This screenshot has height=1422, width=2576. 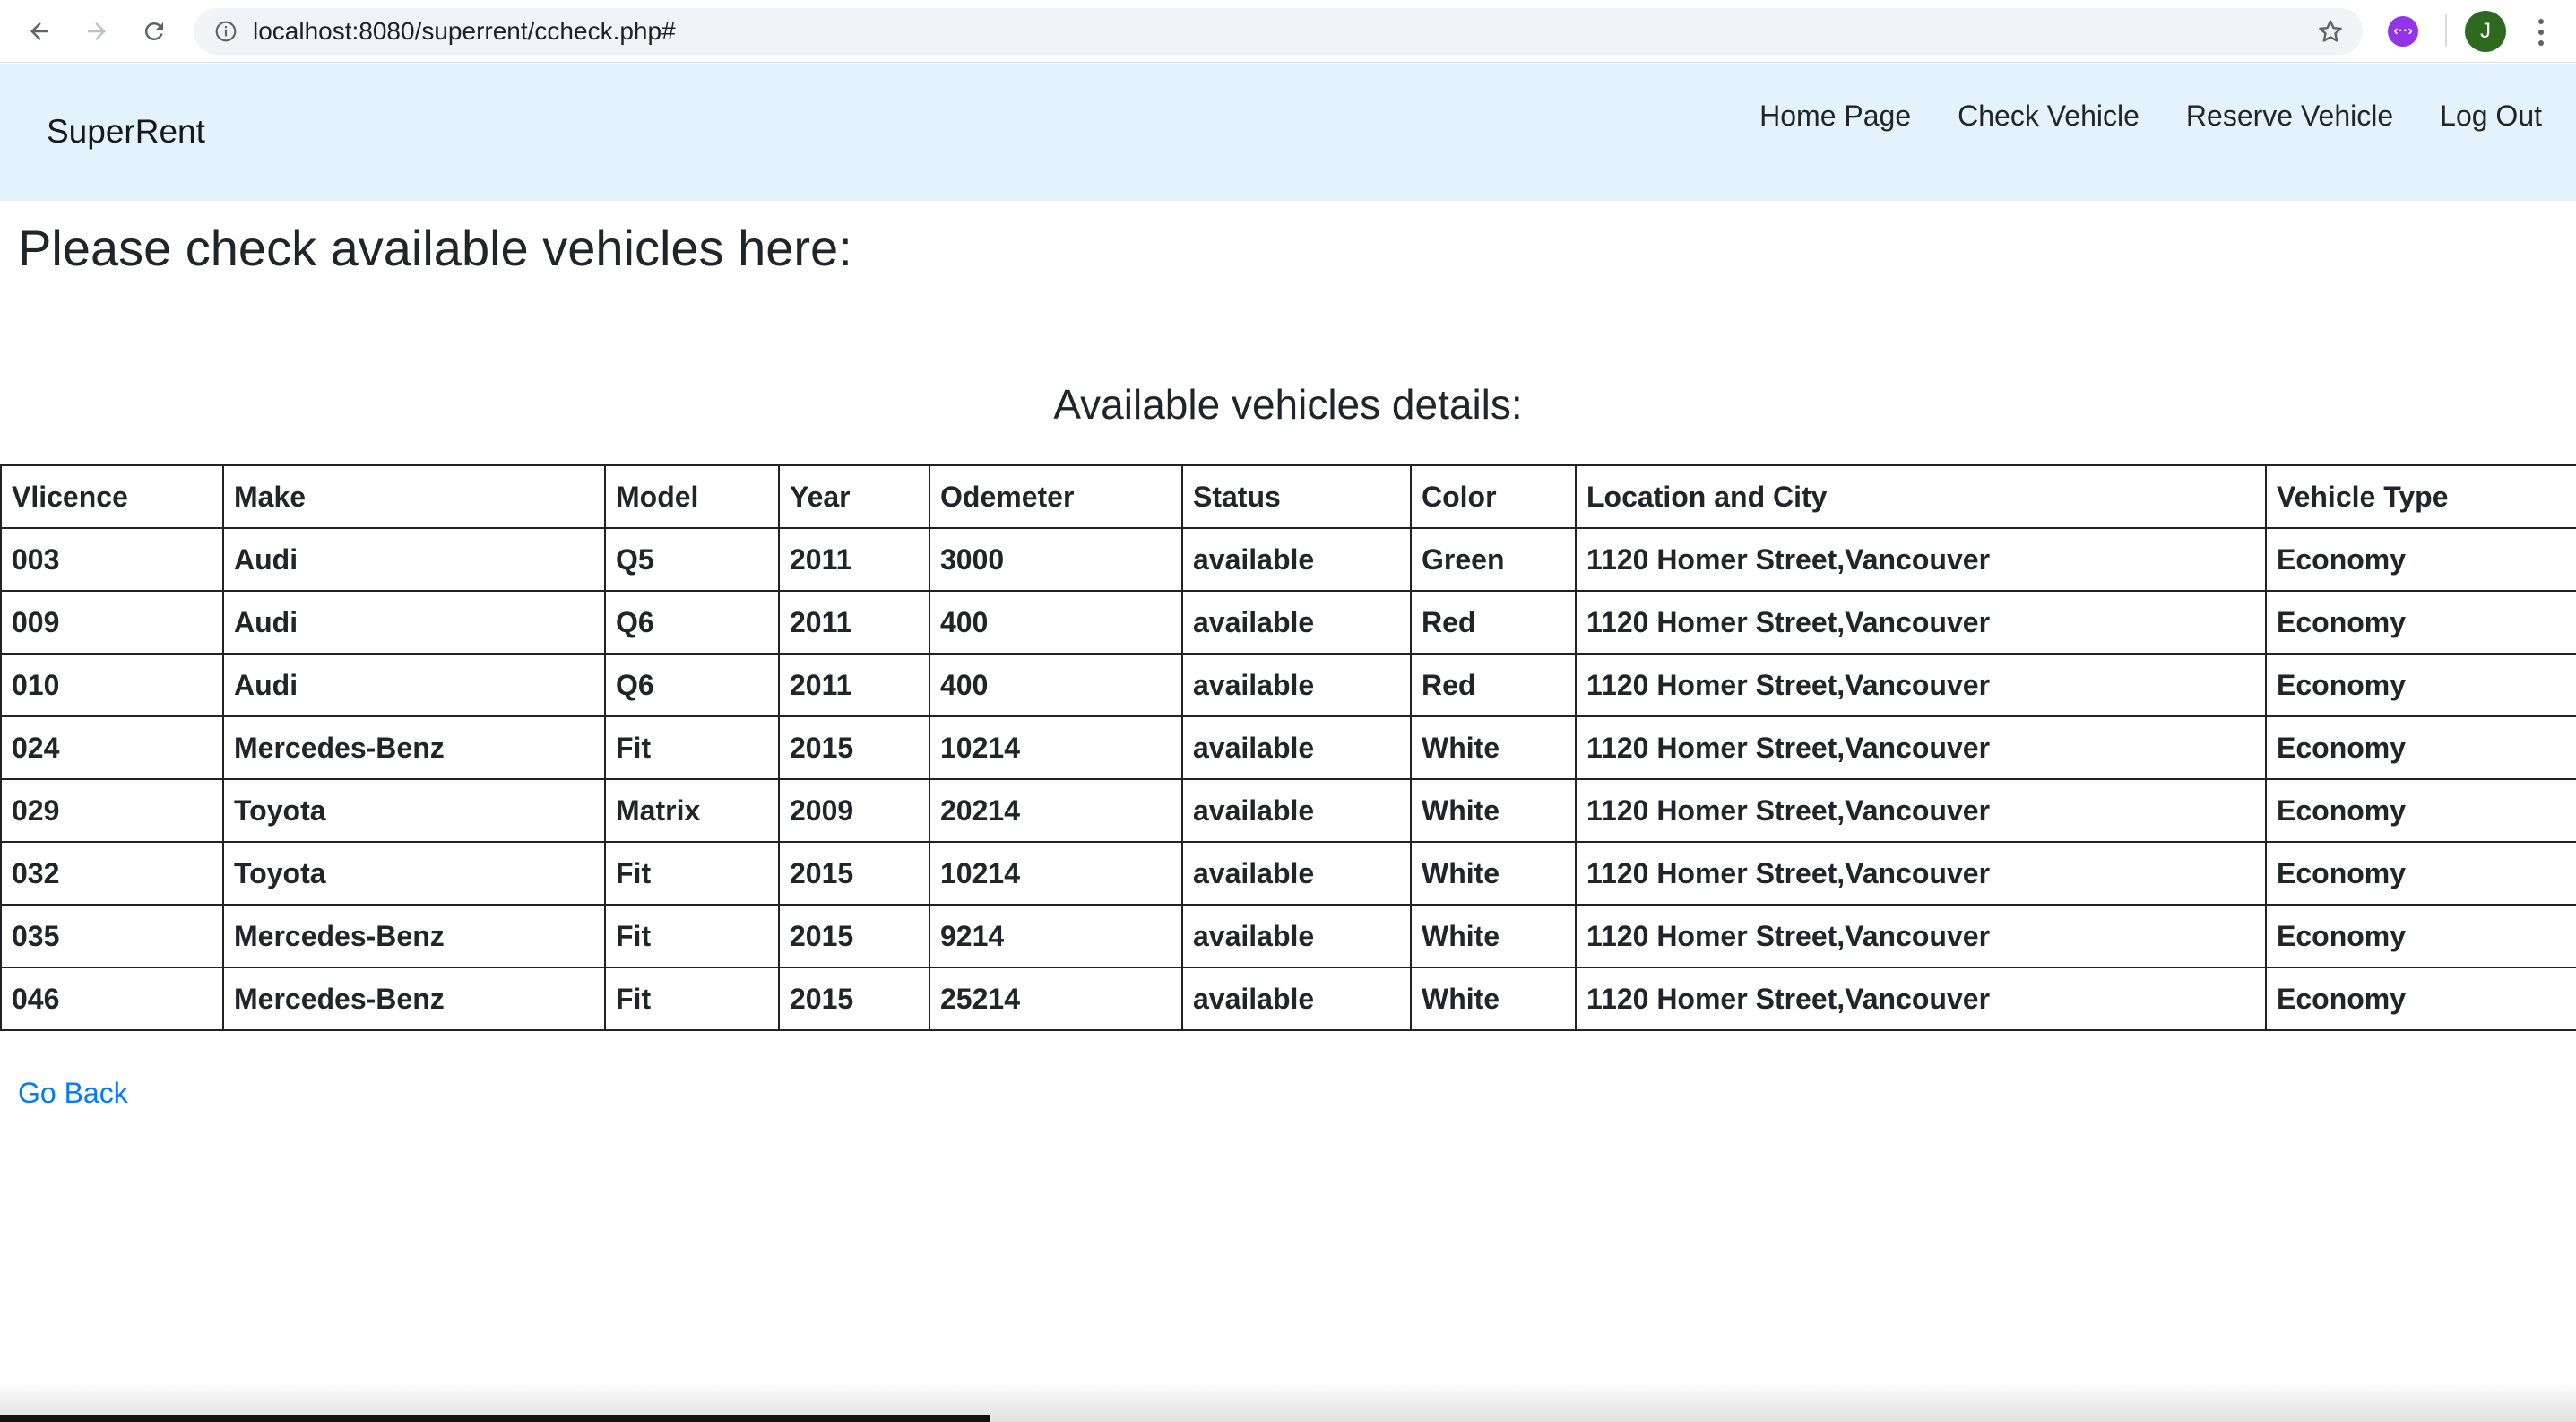 I want to click on table-cell: Green, so click(x=1493, y=559).